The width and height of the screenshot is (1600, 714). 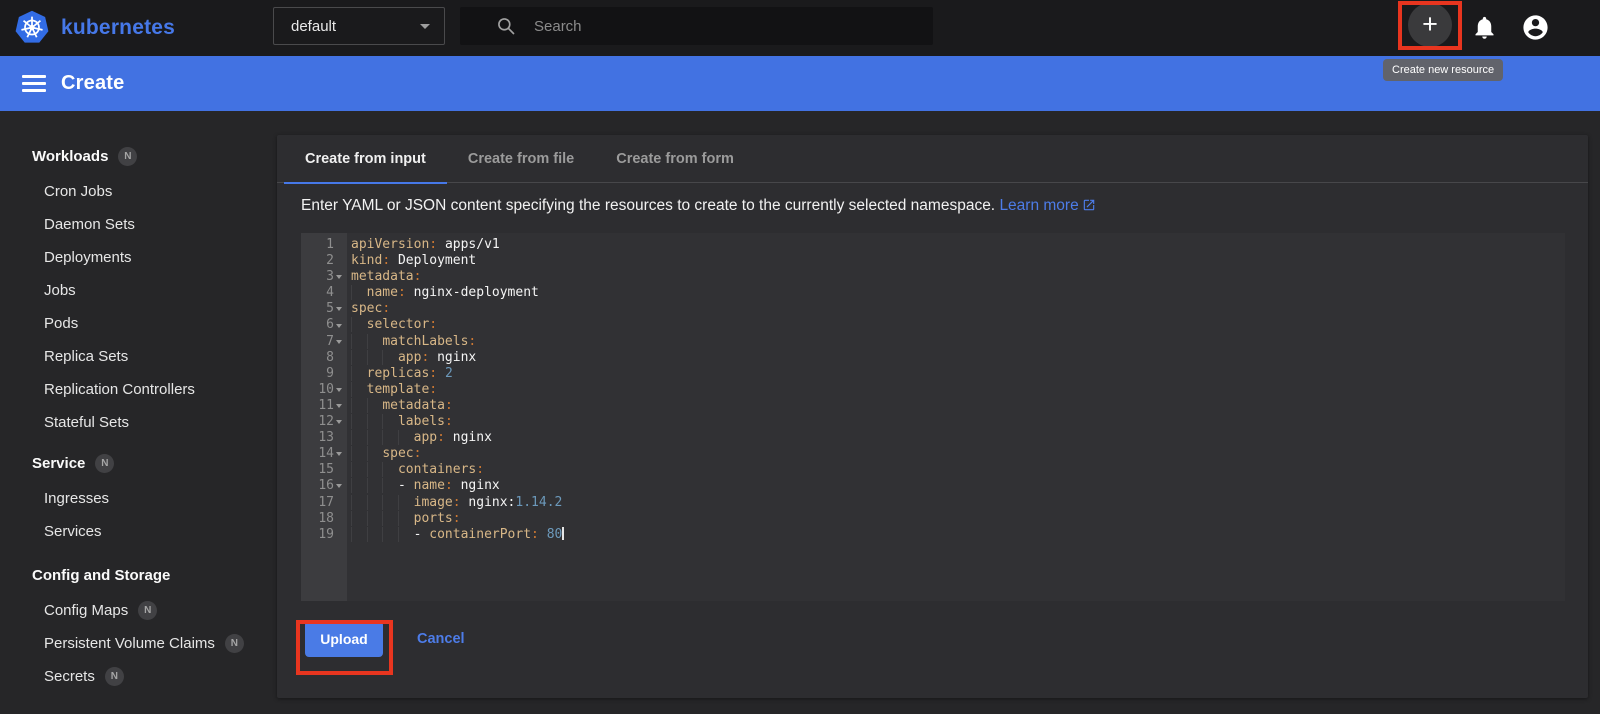 I want to click on sidebar-item-daemon-sets: Daemon Sets, so click(x=138, y=224).